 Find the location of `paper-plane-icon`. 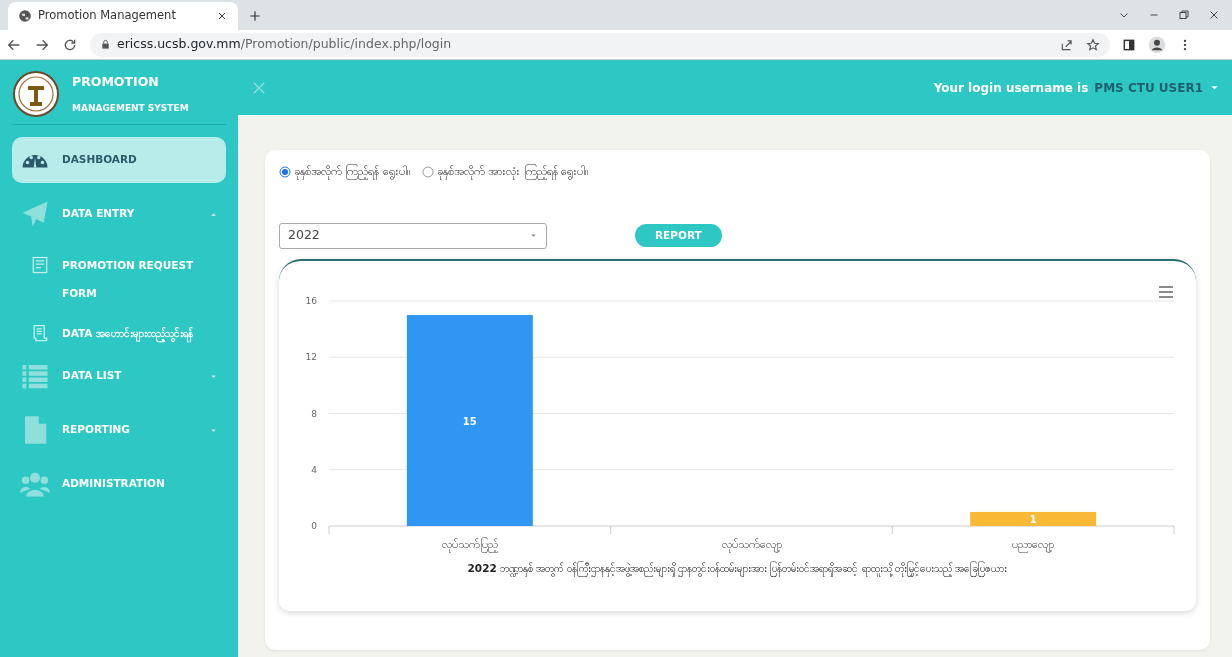

paper-plane-icon is located at coordinates (35, 214).